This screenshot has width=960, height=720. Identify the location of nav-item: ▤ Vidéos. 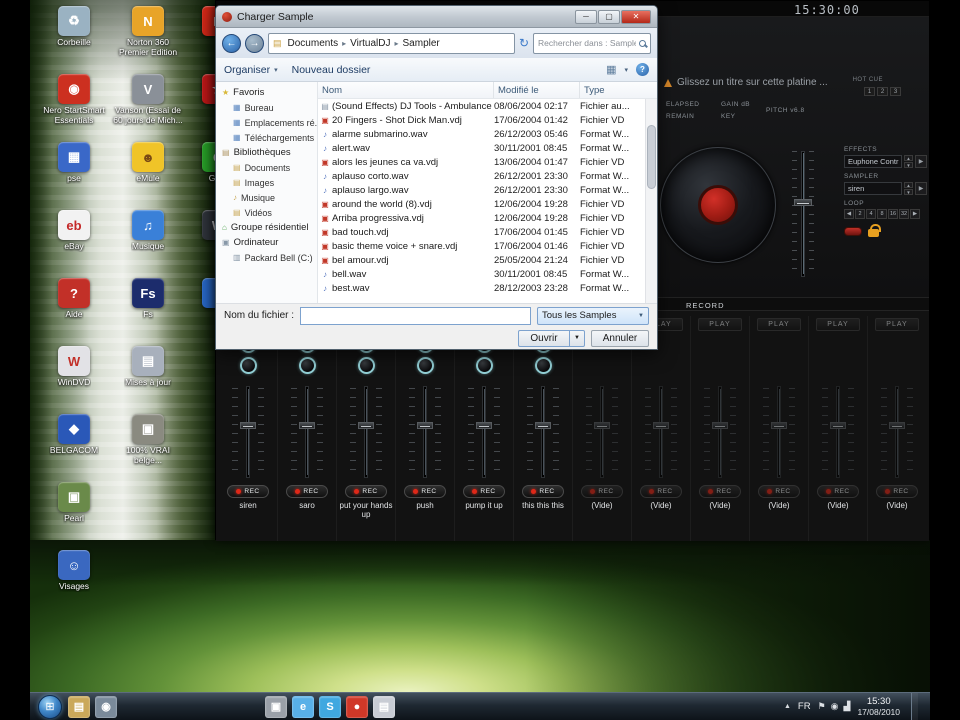
(266, 212).